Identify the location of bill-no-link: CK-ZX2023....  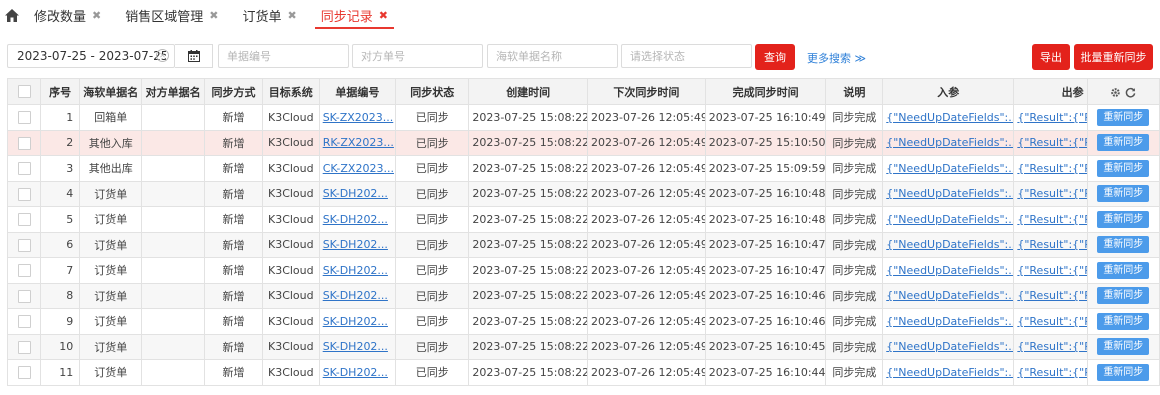
(358, 168).